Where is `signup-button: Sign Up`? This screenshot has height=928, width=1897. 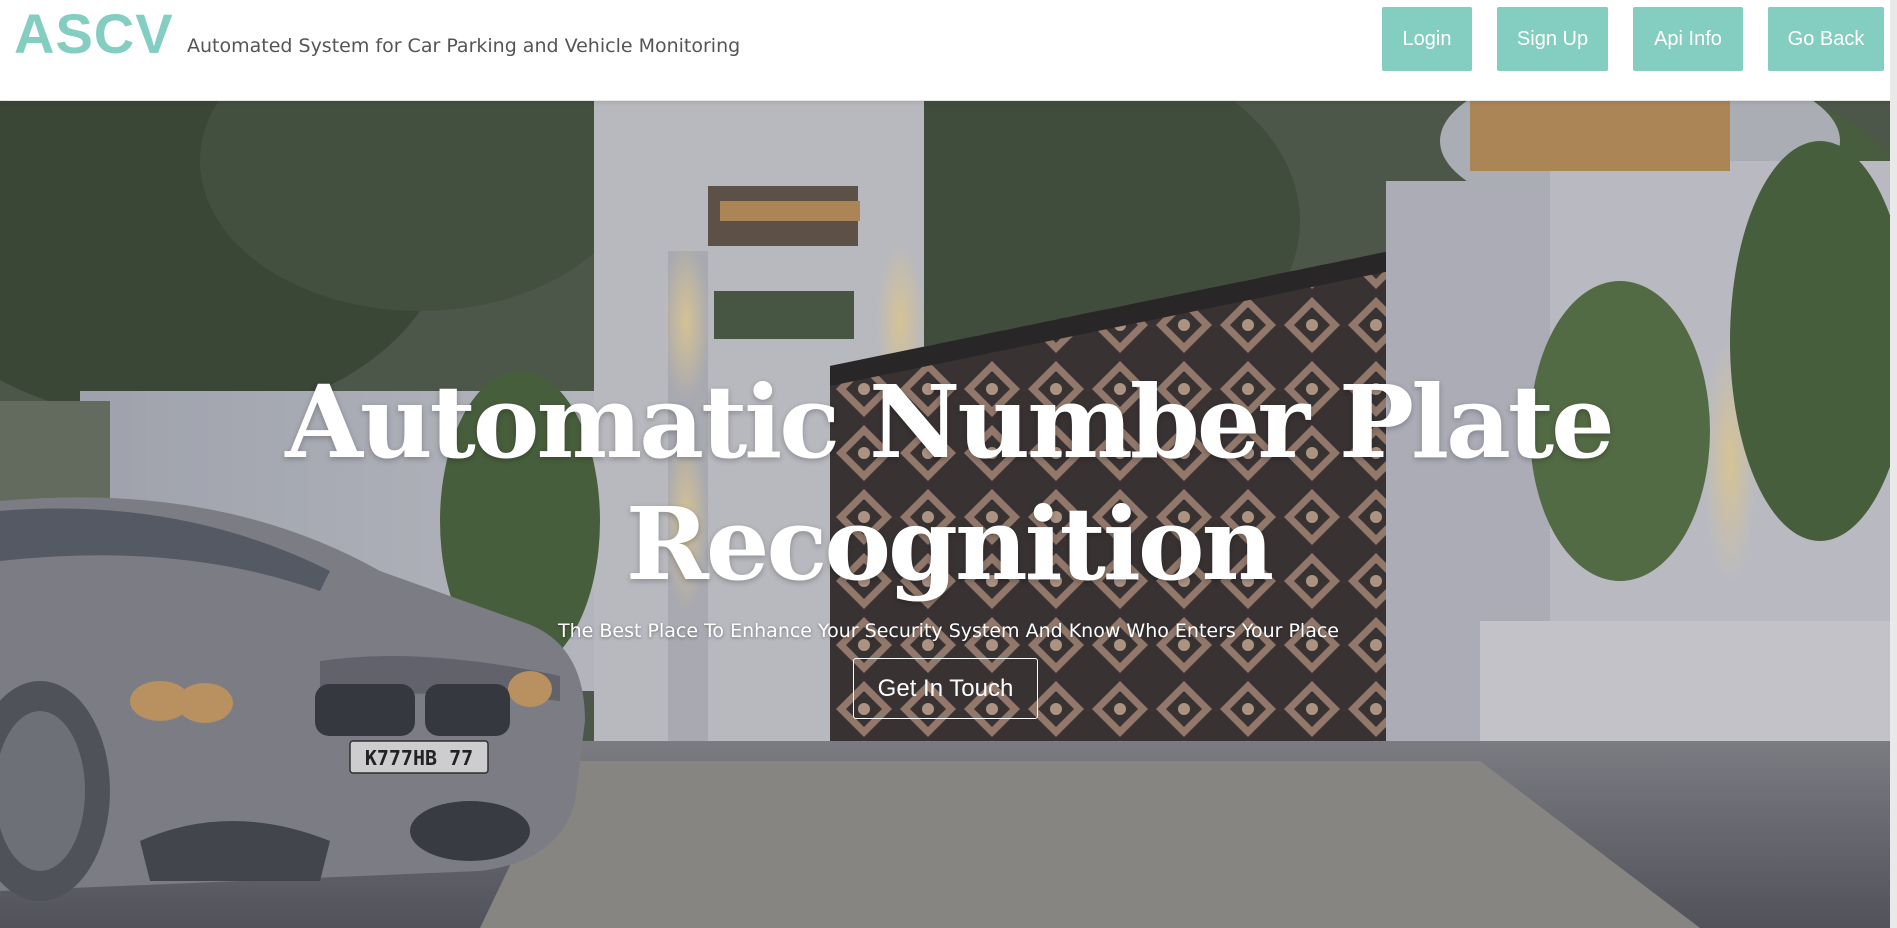 signup-button: Sign Up is located at coordinates (1552, 39).